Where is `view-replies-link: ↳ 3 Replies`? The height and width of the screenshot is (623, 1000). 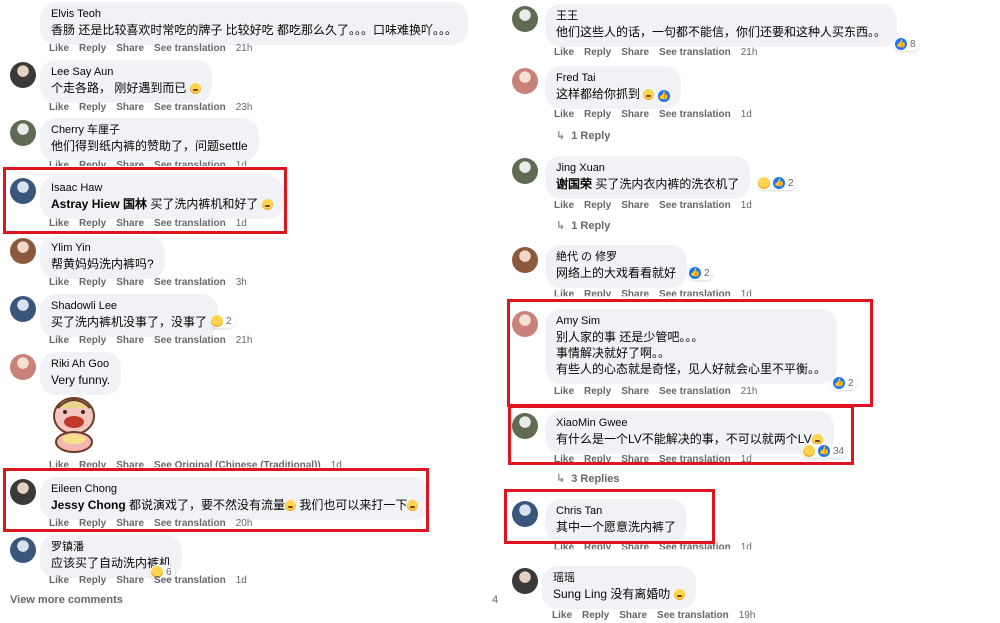
view-replies-link: ↳ 3 Replies is located at coordinates (588, 478).